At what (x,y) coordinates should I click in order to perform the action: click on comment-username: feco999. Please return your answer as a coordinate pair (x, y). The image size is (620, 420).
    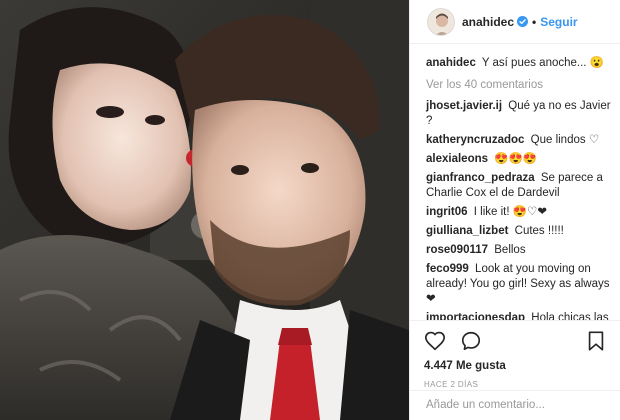
    Looking at the image, I should click on (447, 269).